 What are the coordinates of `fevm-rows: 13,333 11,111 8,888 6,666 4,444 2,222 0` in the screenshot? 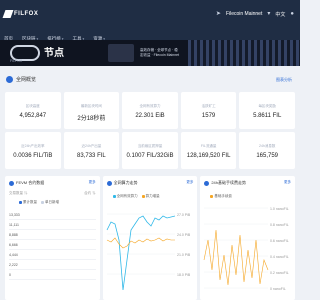 It's located at (52, 245).